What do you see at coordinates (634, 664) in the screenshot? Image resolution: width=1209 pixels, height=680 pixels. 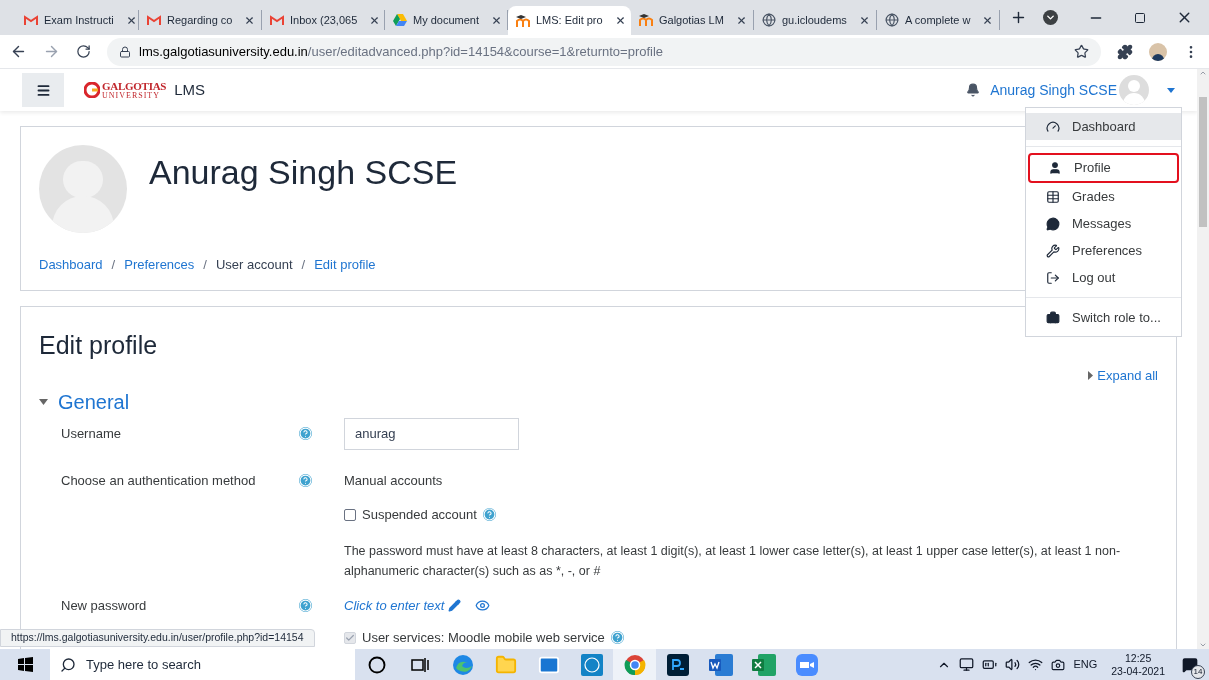 I see `chrome-icon` at bounding box center [634, 664].